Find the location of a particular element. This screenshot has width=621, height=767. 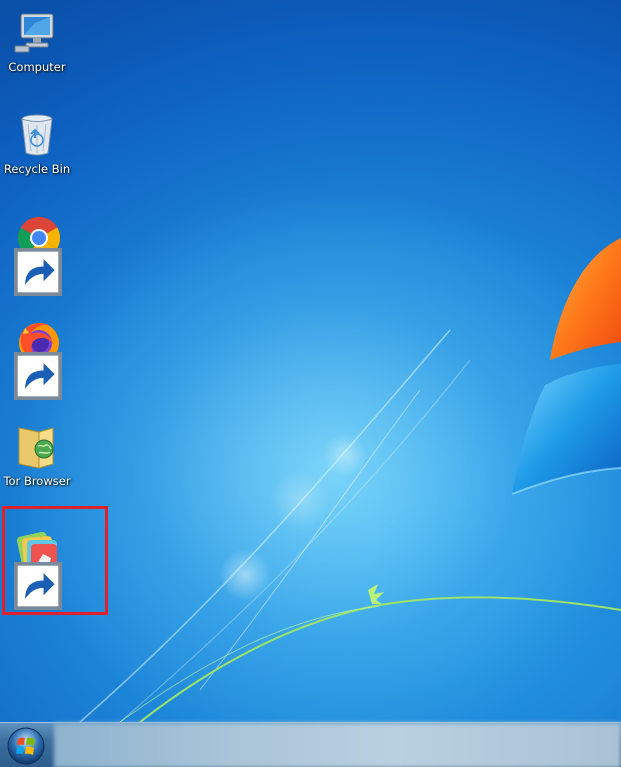

desktop-icon-computer: Computer is located at coordinates (37, 41).